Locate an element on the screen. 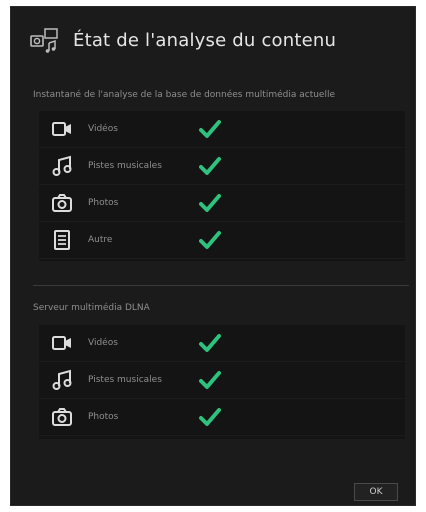 The height and width of the screenshot is (512, 426). section-label-dlna: Serveur multimédia DLNA is located at coordinates (91, 308).